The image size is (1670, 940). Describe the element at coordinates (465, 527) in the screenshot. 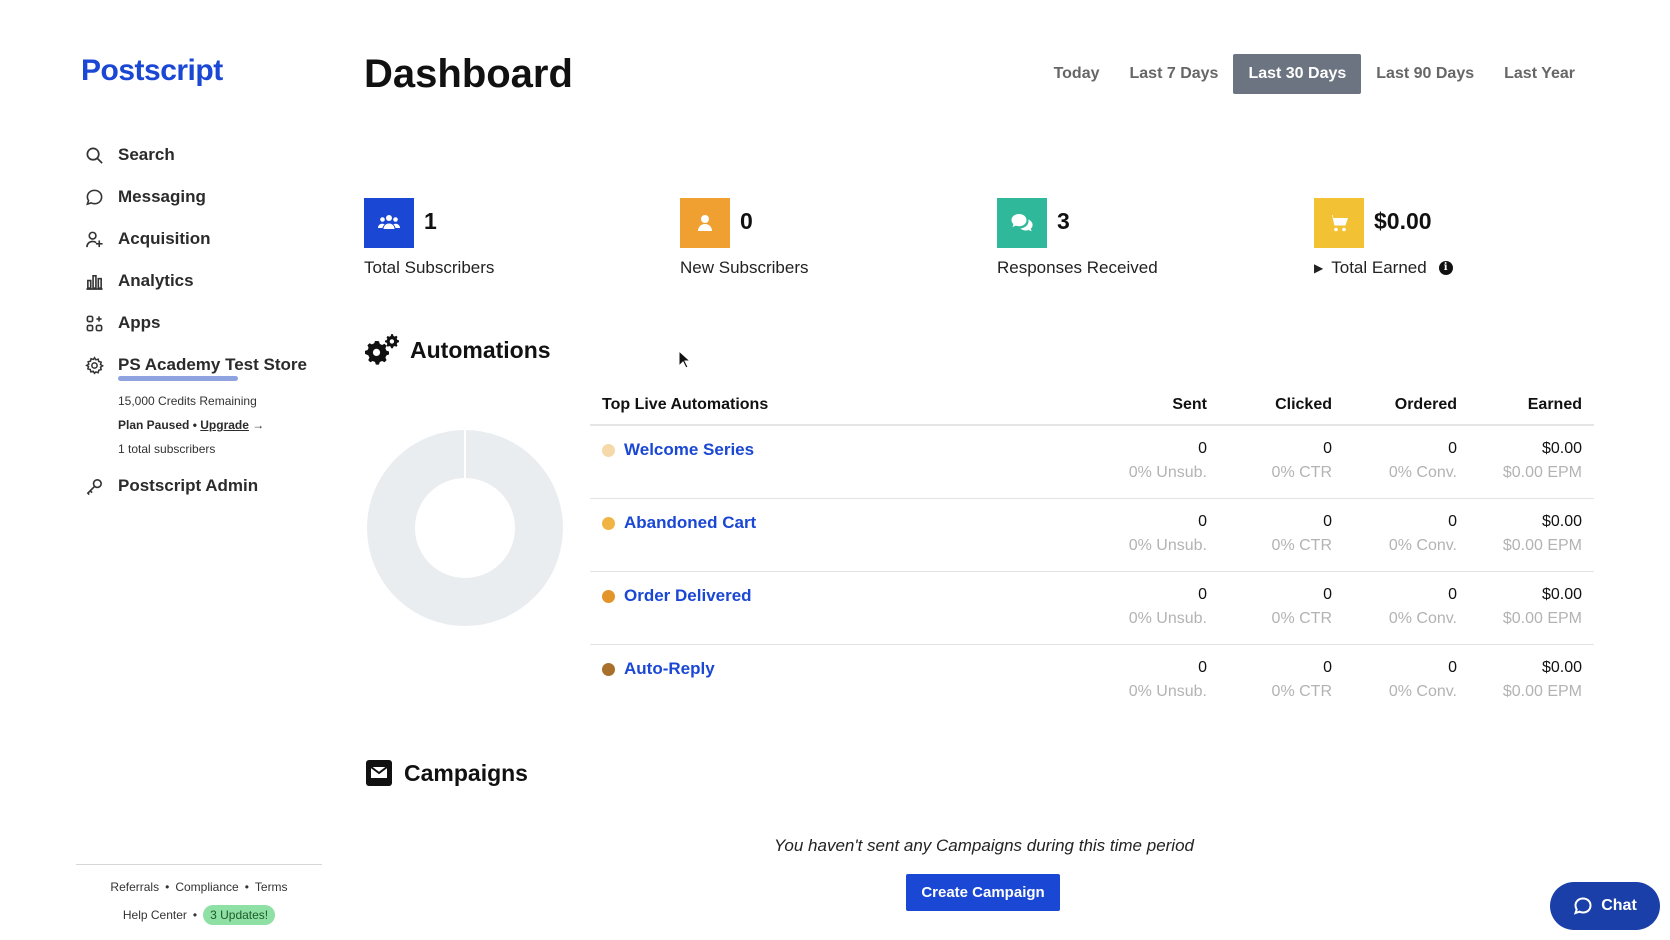

I see `automations-donut-chart` at that location.